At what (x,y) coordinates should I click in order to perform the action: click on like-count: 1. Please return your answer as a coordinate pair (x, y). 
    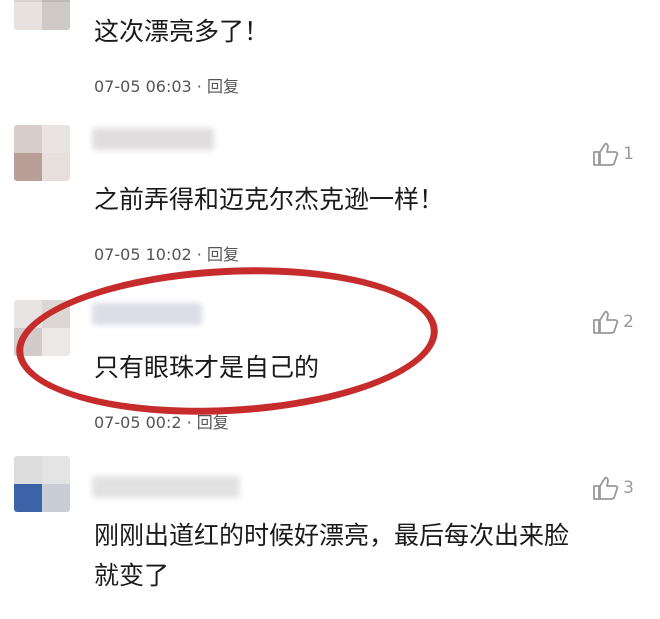
    Looking at the image, I should click on (628, 154).